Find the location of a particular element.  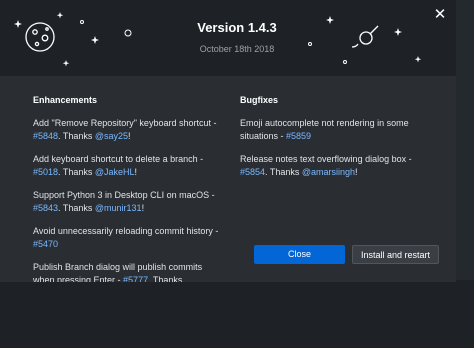

issue-link: #5843 is located at coordinates (45, 208).